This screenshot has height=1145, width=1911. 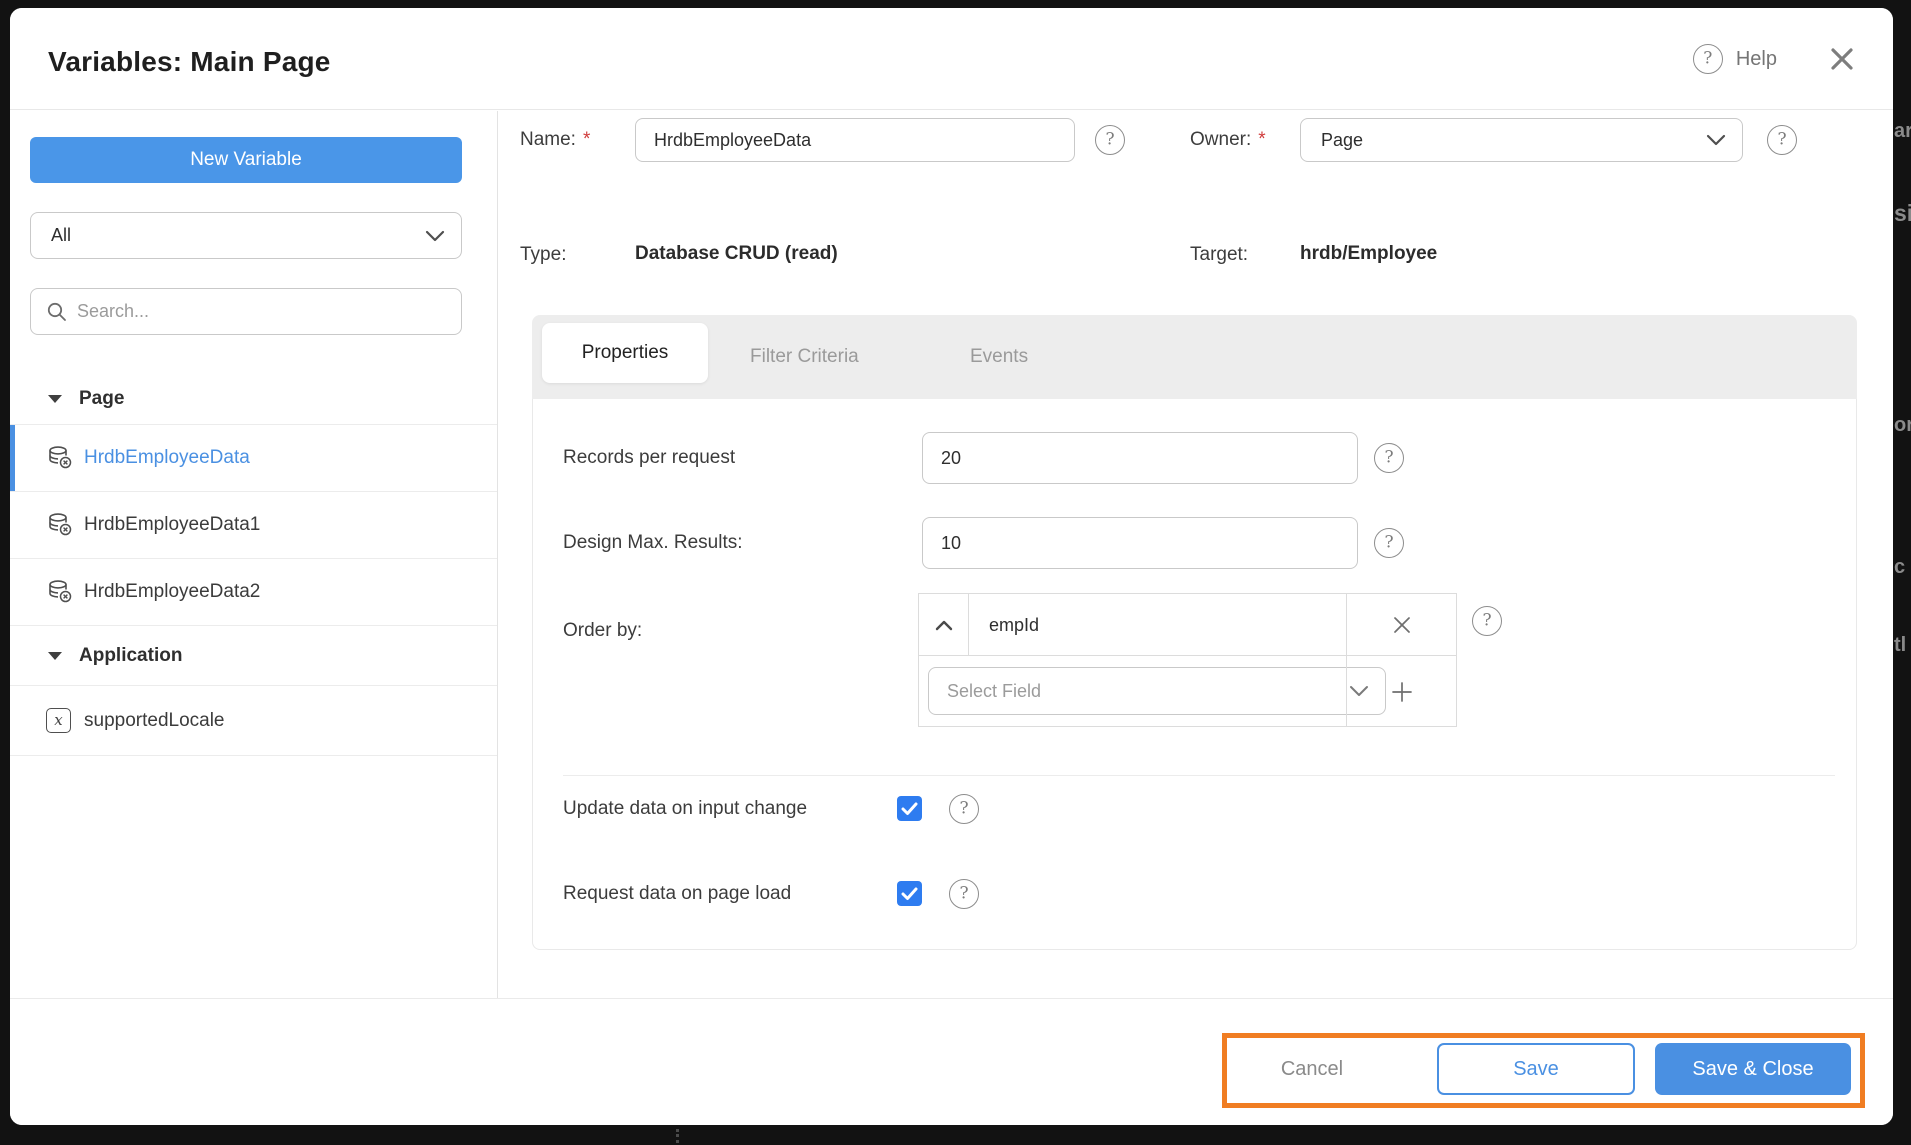 I want to click on add-order-row: Select Field, so click(x=1187, y=691).